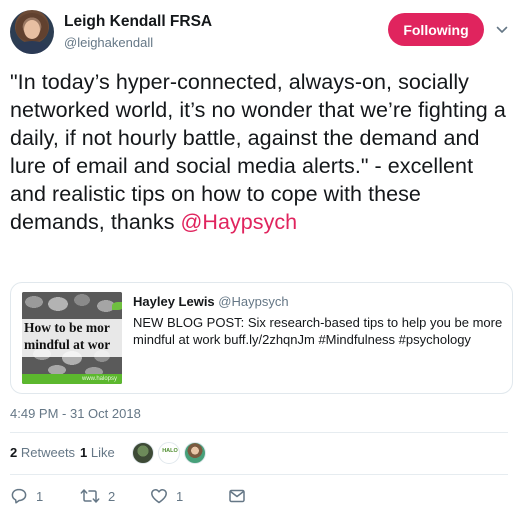  I want to click on like-button: 1, so click(166, 496).